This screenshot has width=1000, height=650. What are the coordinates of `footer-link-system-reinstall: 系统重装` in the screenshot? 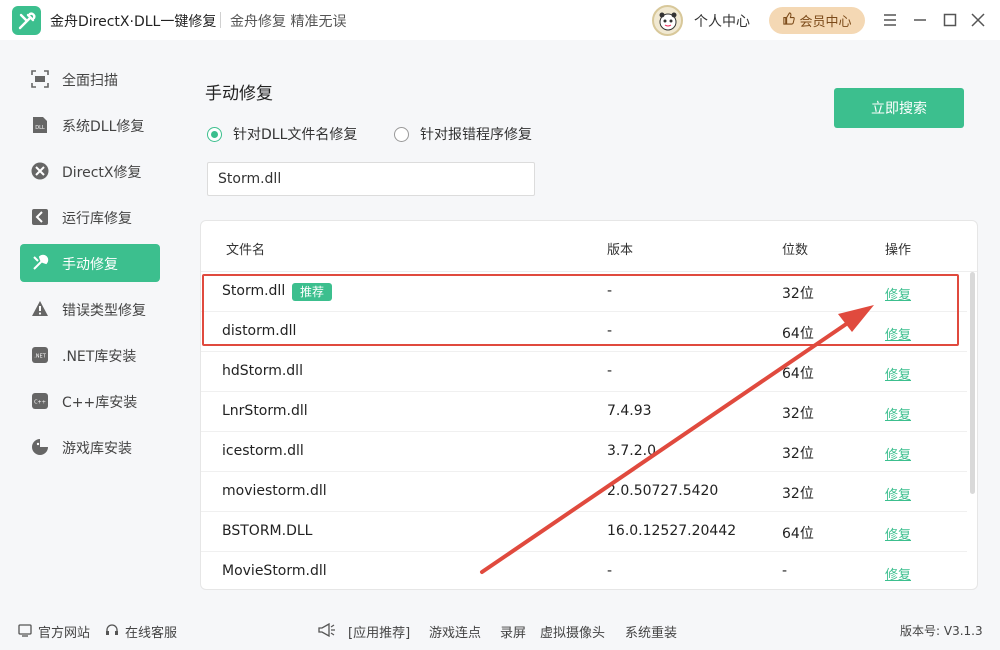 It's located at (651, 631).